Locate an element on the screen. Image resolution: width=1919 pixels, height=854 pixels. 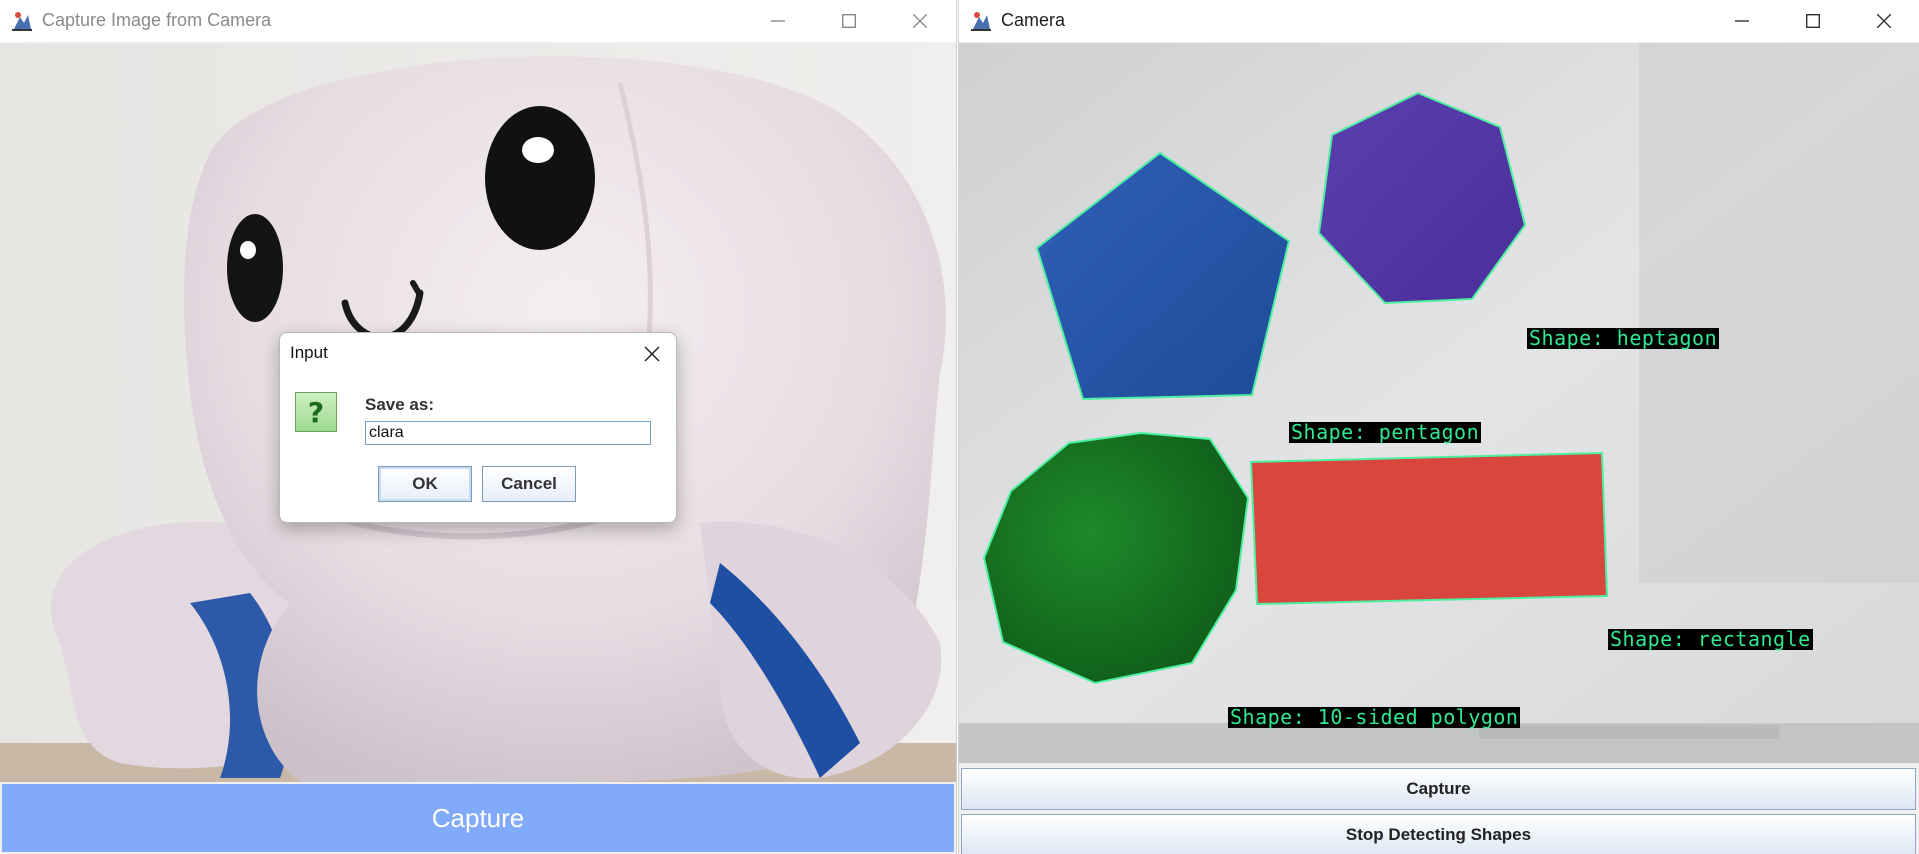
title-bar: Capture Image from Camera is located at coordinates (478, 21).